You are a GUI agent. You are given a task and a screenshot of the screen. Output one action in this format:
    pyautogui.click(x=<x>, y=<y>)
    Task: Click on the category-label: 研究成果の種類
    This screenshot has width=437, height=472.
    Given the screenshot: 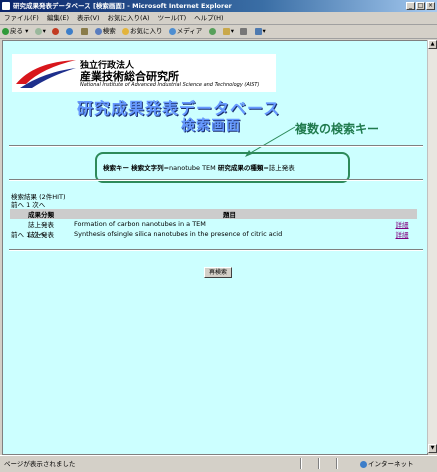 What is the action you would take?
    pyautogui.click(x=240, y=168)
    